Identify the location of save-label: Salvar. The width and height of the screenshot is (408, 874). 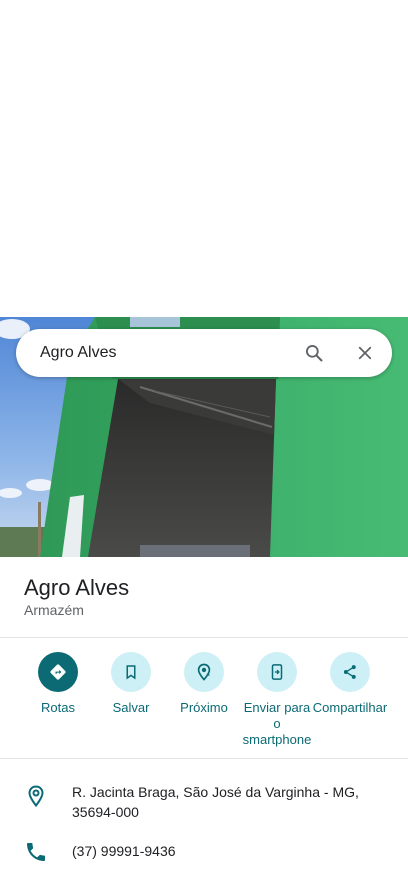
(131, 707).